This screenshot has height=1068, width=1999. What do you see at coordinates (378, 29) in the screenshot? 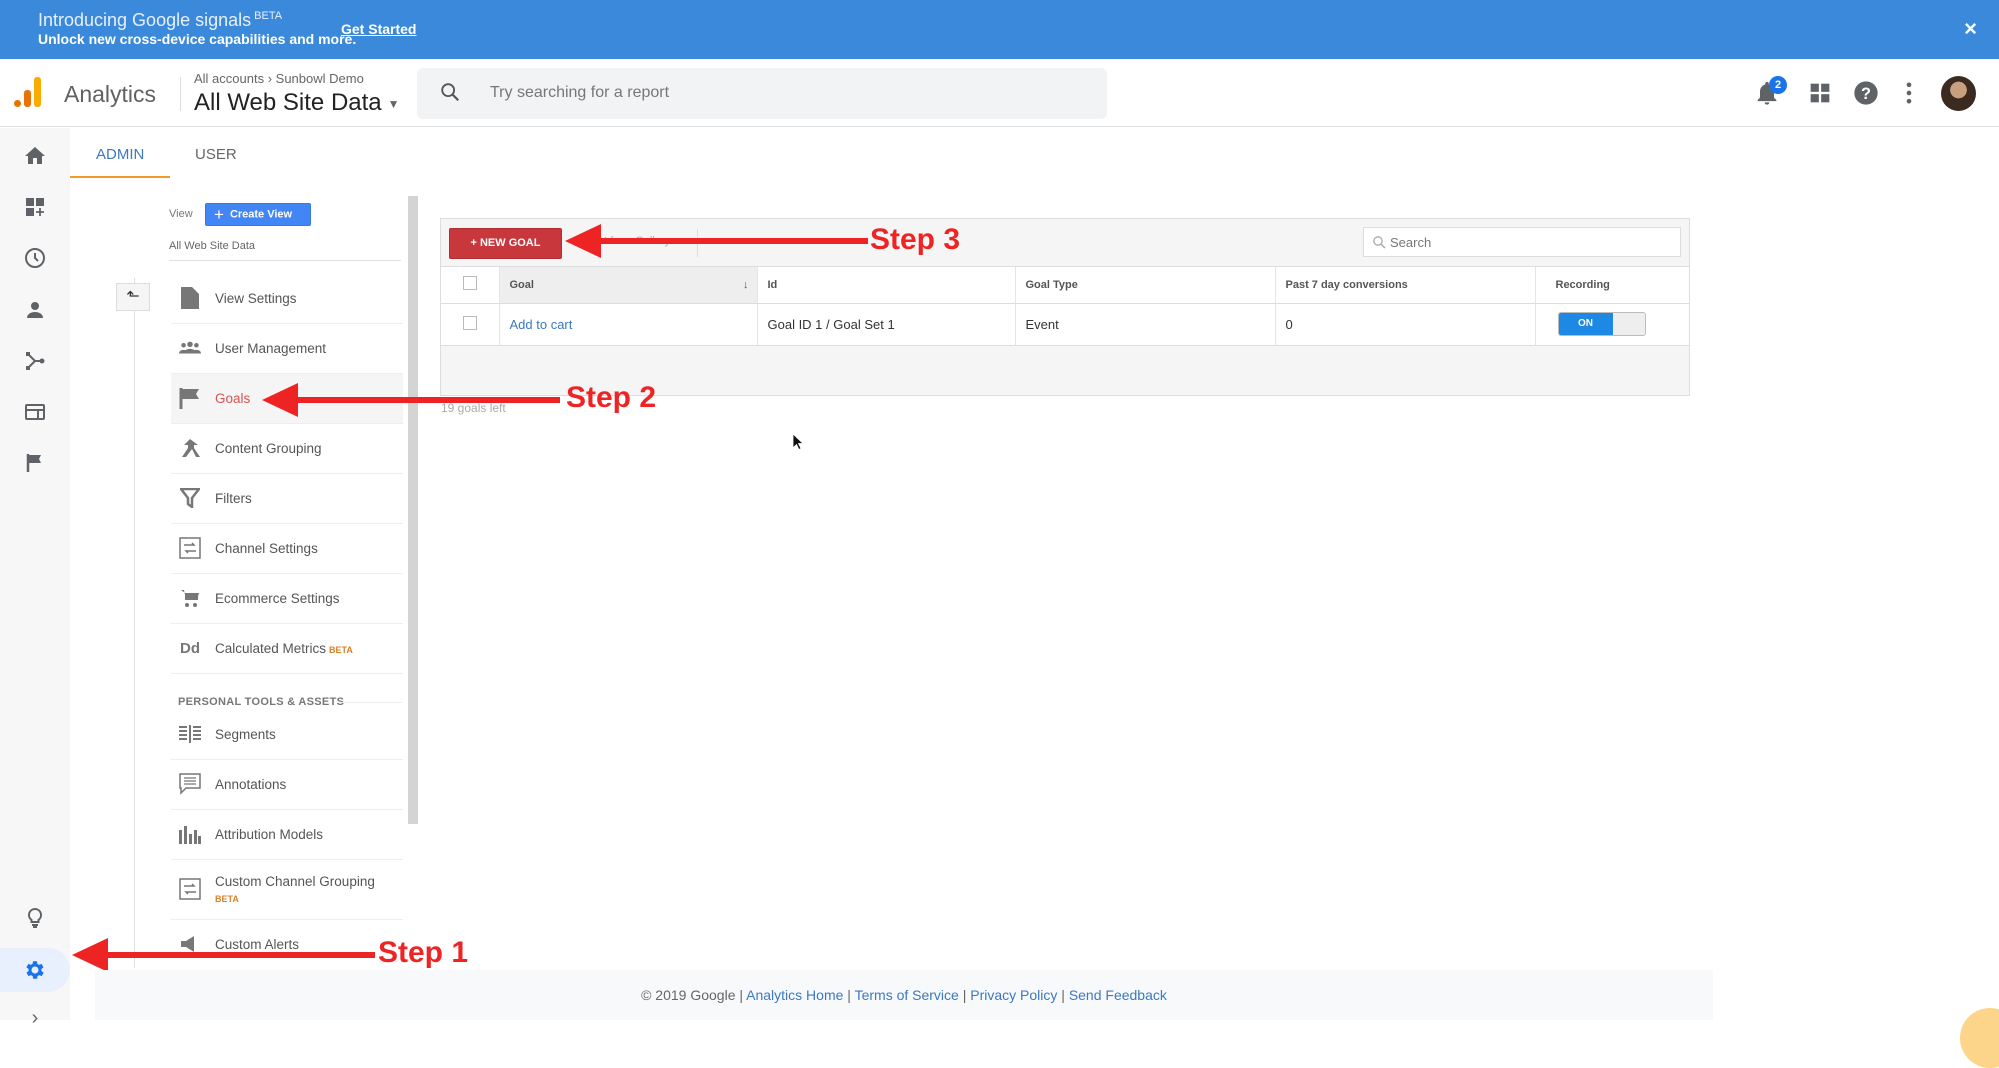
I see `get-started-link: Get Started` at bounding box center [378, 29].